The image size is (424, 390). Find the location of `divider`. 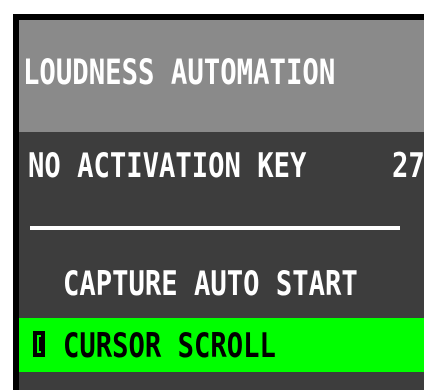

divider is located at coordinates (215, 228).